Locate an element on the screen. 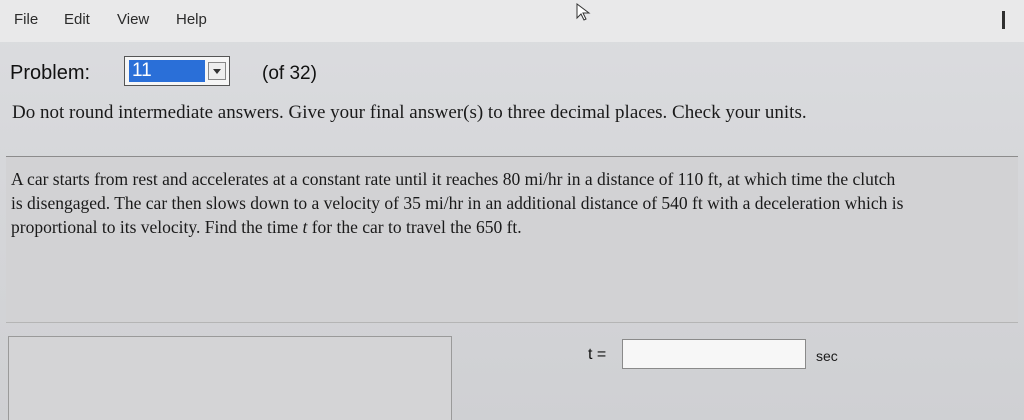  minimize-icon is located at coordinates (1003, 20).